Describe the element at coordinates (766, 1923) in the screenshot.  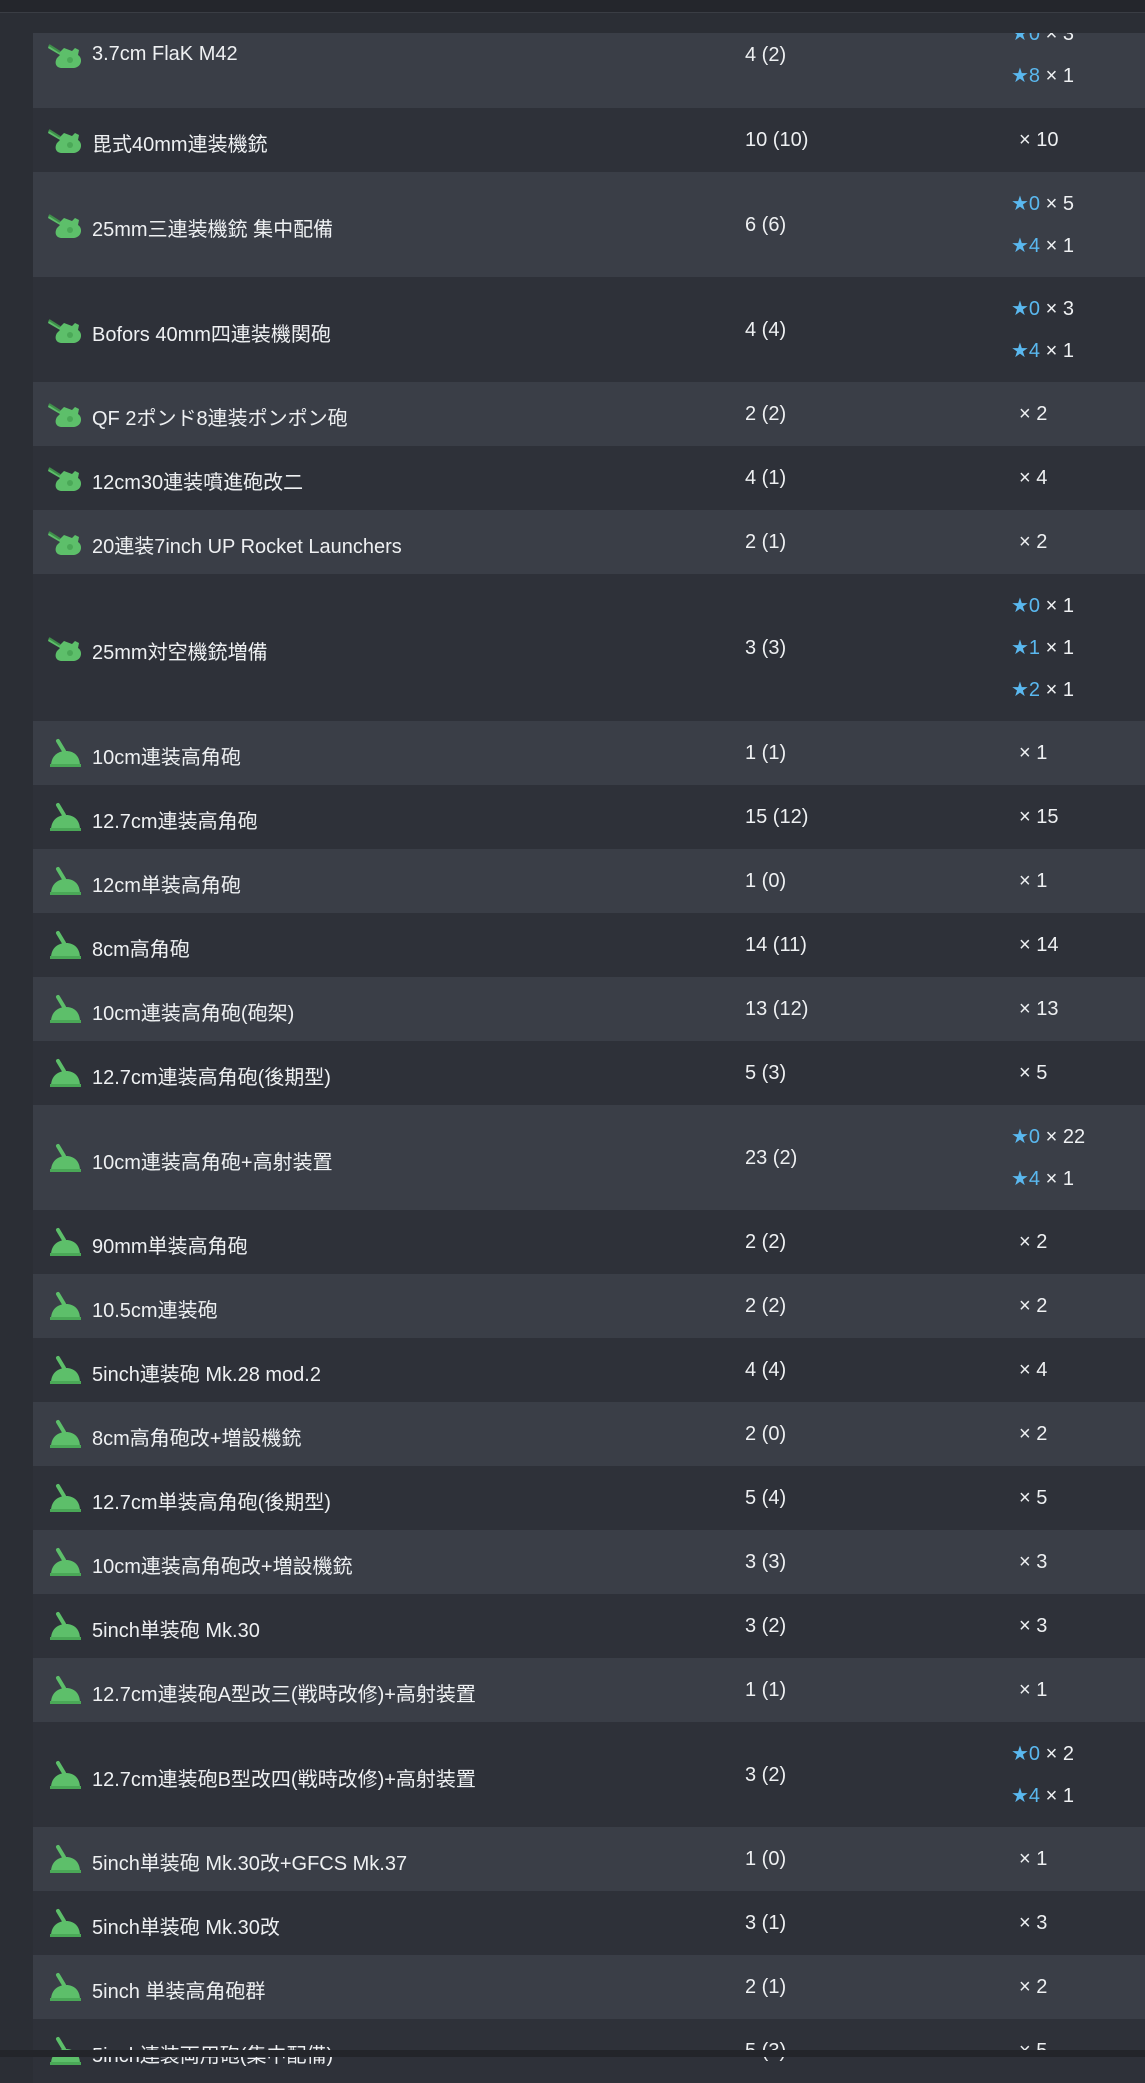
I see `equipment-count: 3 (1)` at that location.